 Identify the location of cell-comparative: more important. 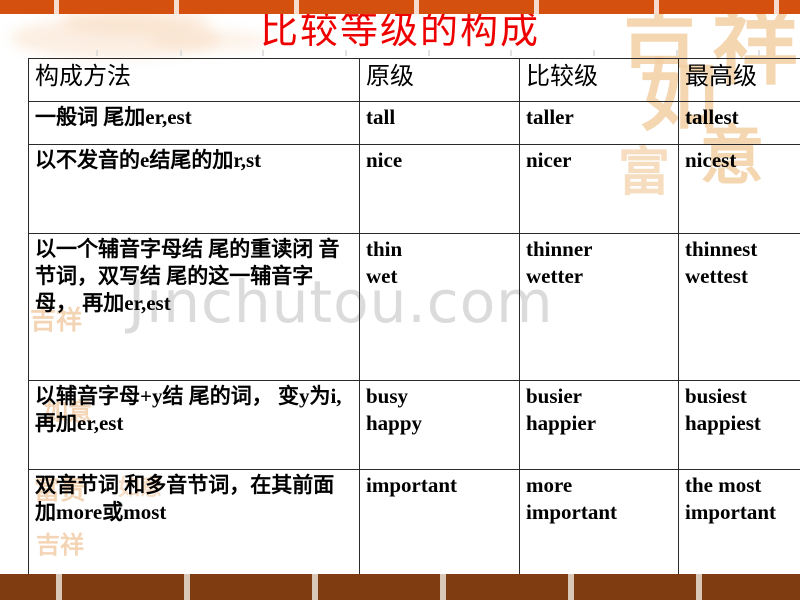
(599, 522).